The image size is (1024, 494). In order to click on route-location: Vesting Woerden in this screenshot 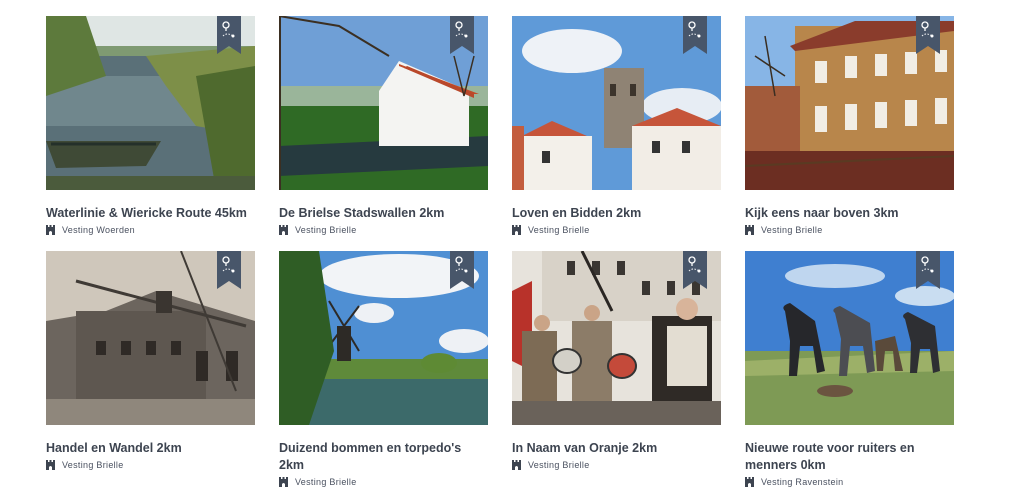, I will do `click(150, 230)`.